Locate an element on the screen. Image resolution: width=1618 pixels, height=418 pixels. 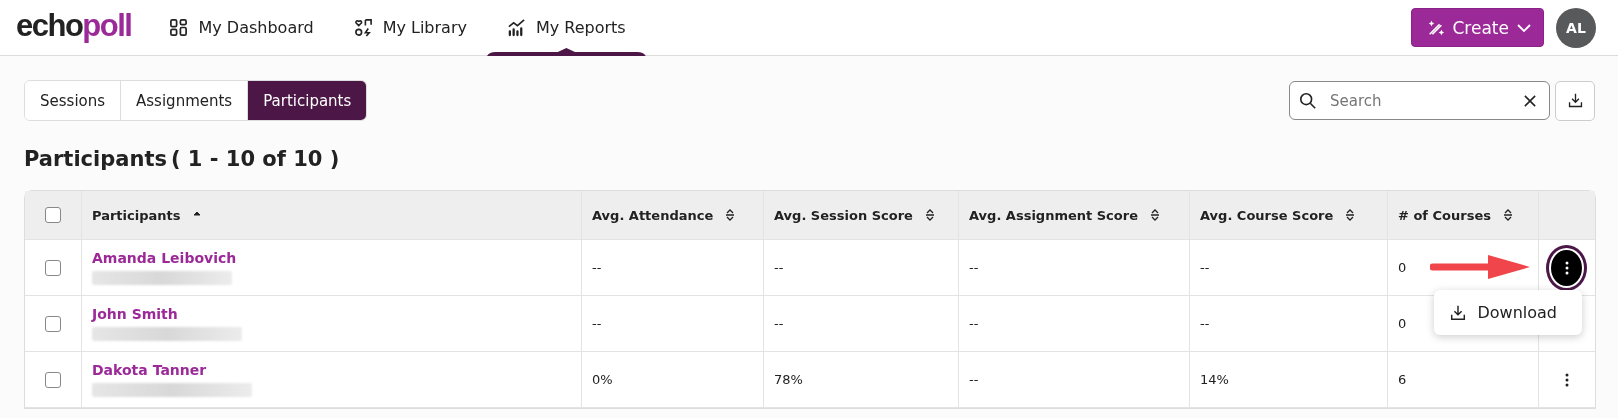
search-icon is located at coordinates (1308, 101).